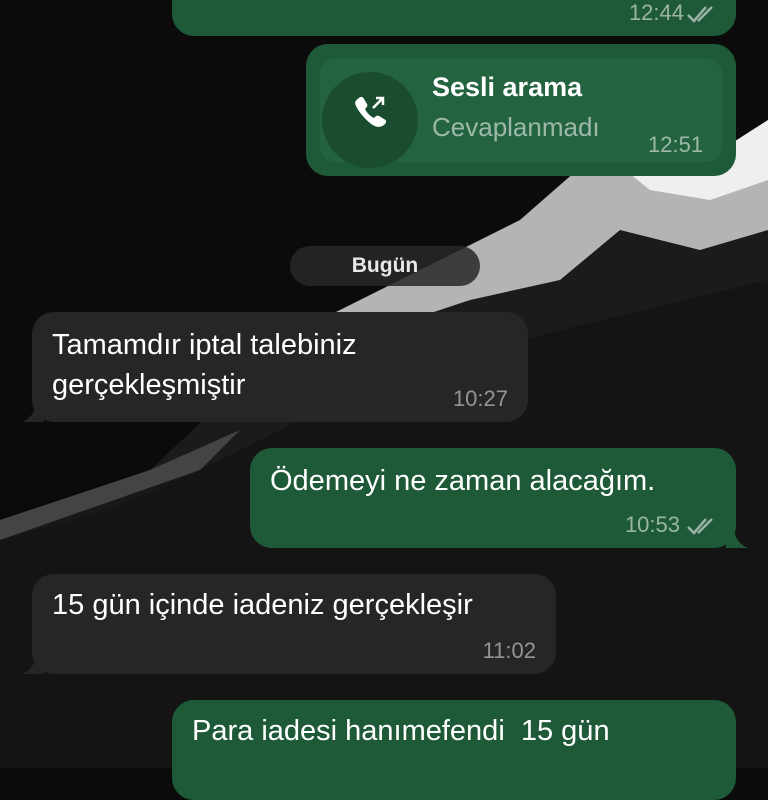 This screenshot has width=768, height=800. I want to click on message-time: 11:02, so click(509, 650).